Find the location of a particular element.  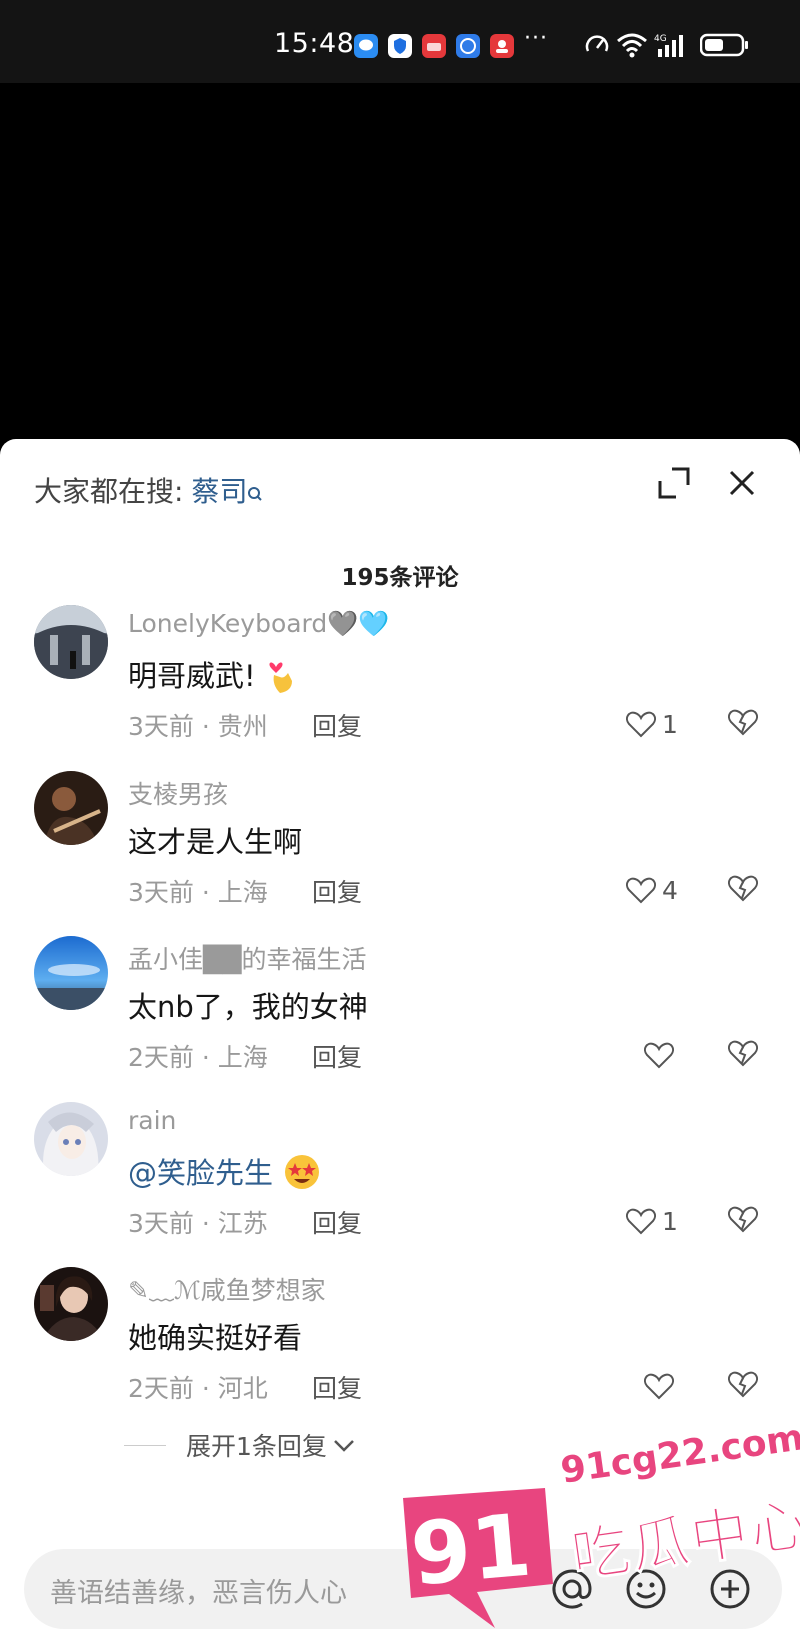

close-button is located at coordinates (742, 483).